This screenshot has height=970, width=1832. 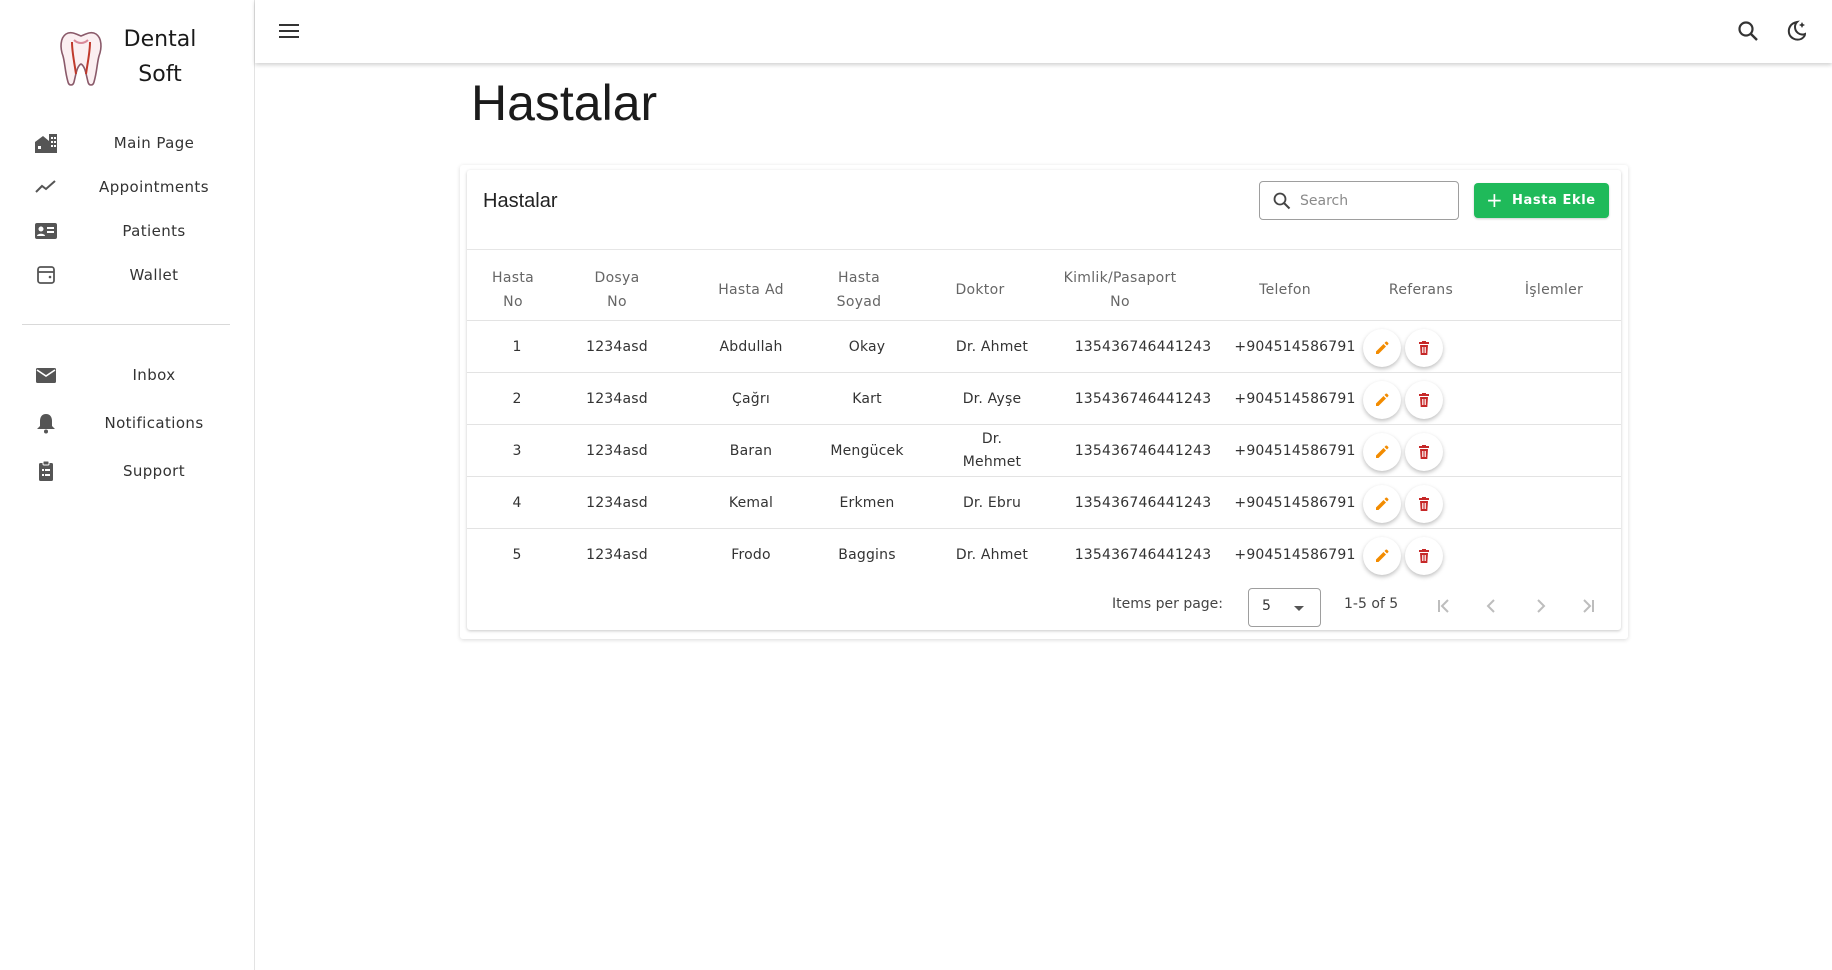 What do you see at coordinates (1421, 290) in the screenshot?
I see `column-header-referans: Referans` at bounding box center [1421, 290].